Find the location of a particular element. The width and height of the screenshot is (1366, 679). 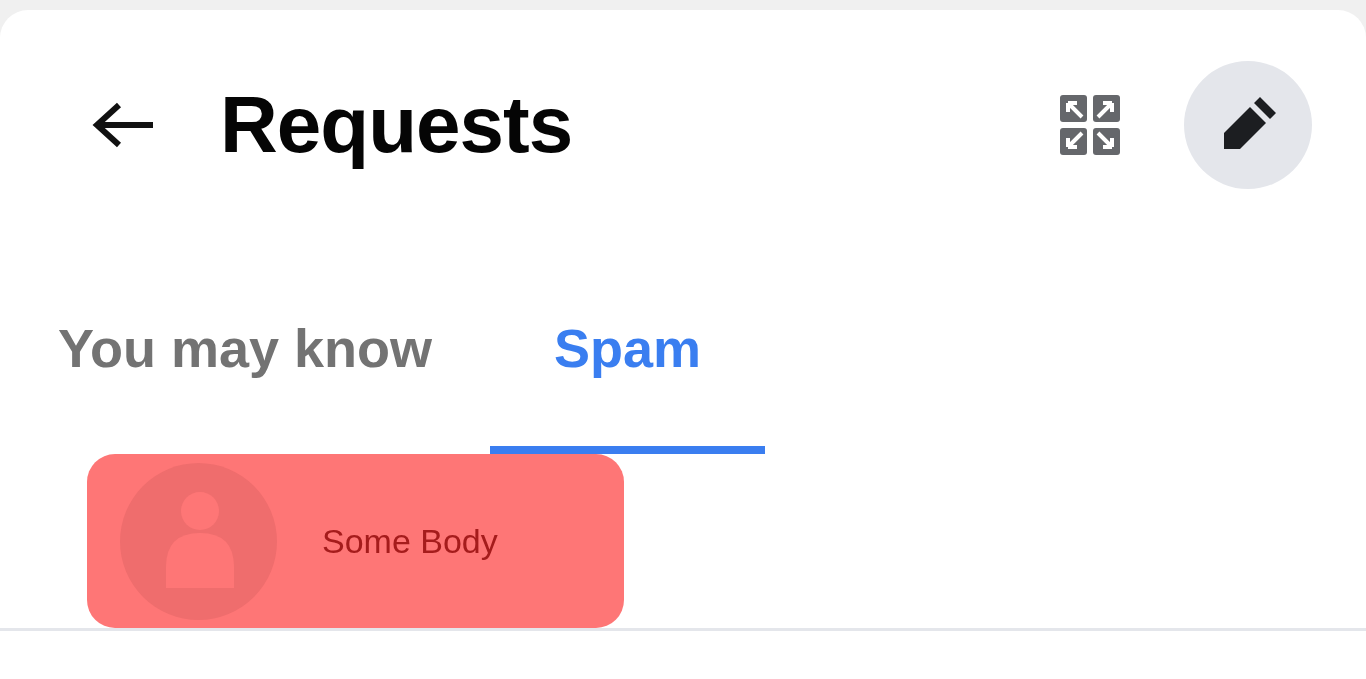

request-item: Some Body is located at coordinates (355, 541).